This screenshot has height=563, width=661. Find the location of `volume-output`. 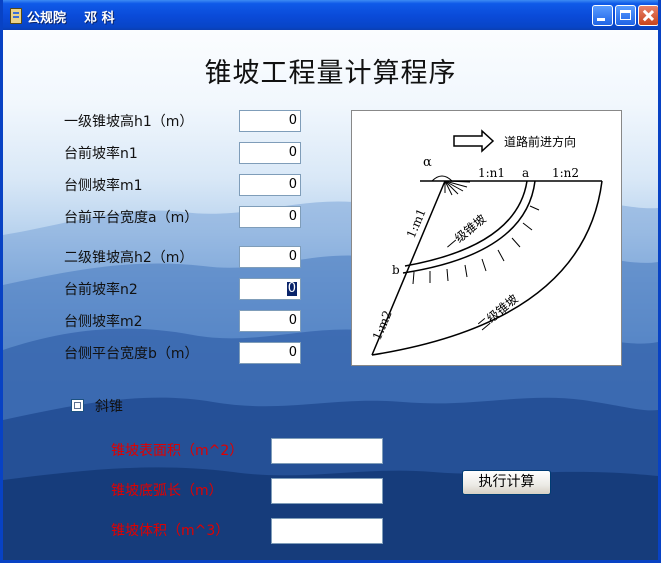

volume-output is located at coordinates (327, 531).